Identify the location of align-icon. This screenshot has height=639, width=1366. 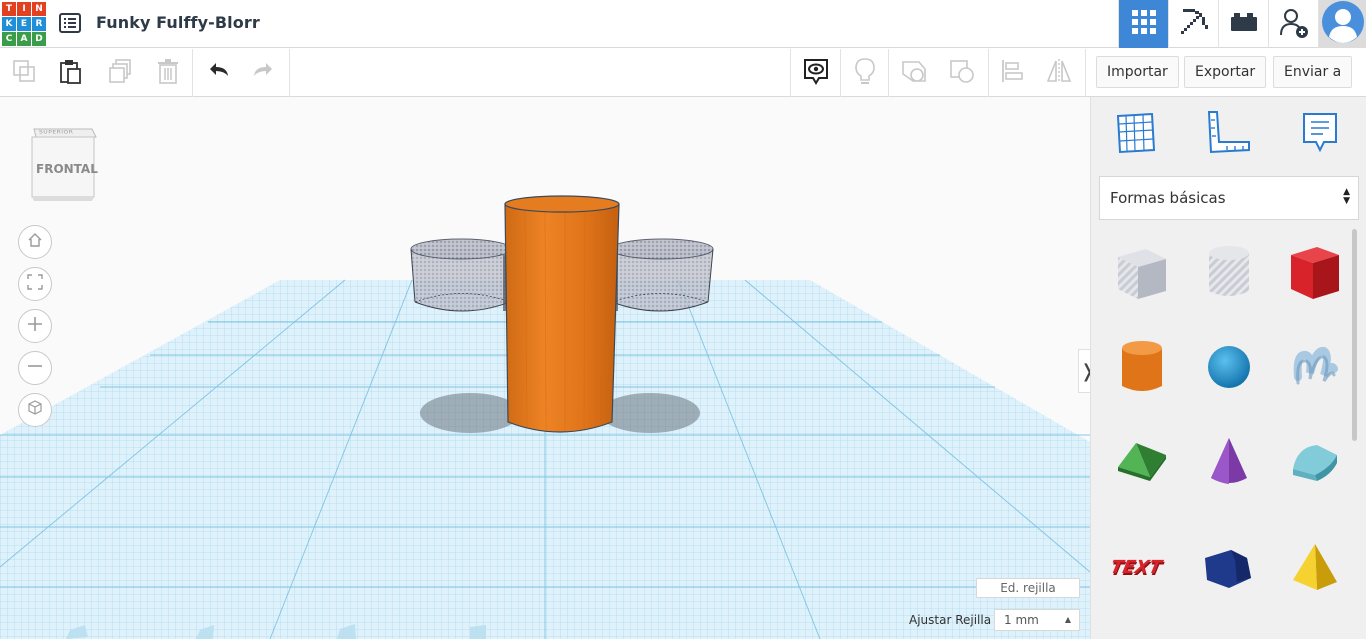
(1012, 73).